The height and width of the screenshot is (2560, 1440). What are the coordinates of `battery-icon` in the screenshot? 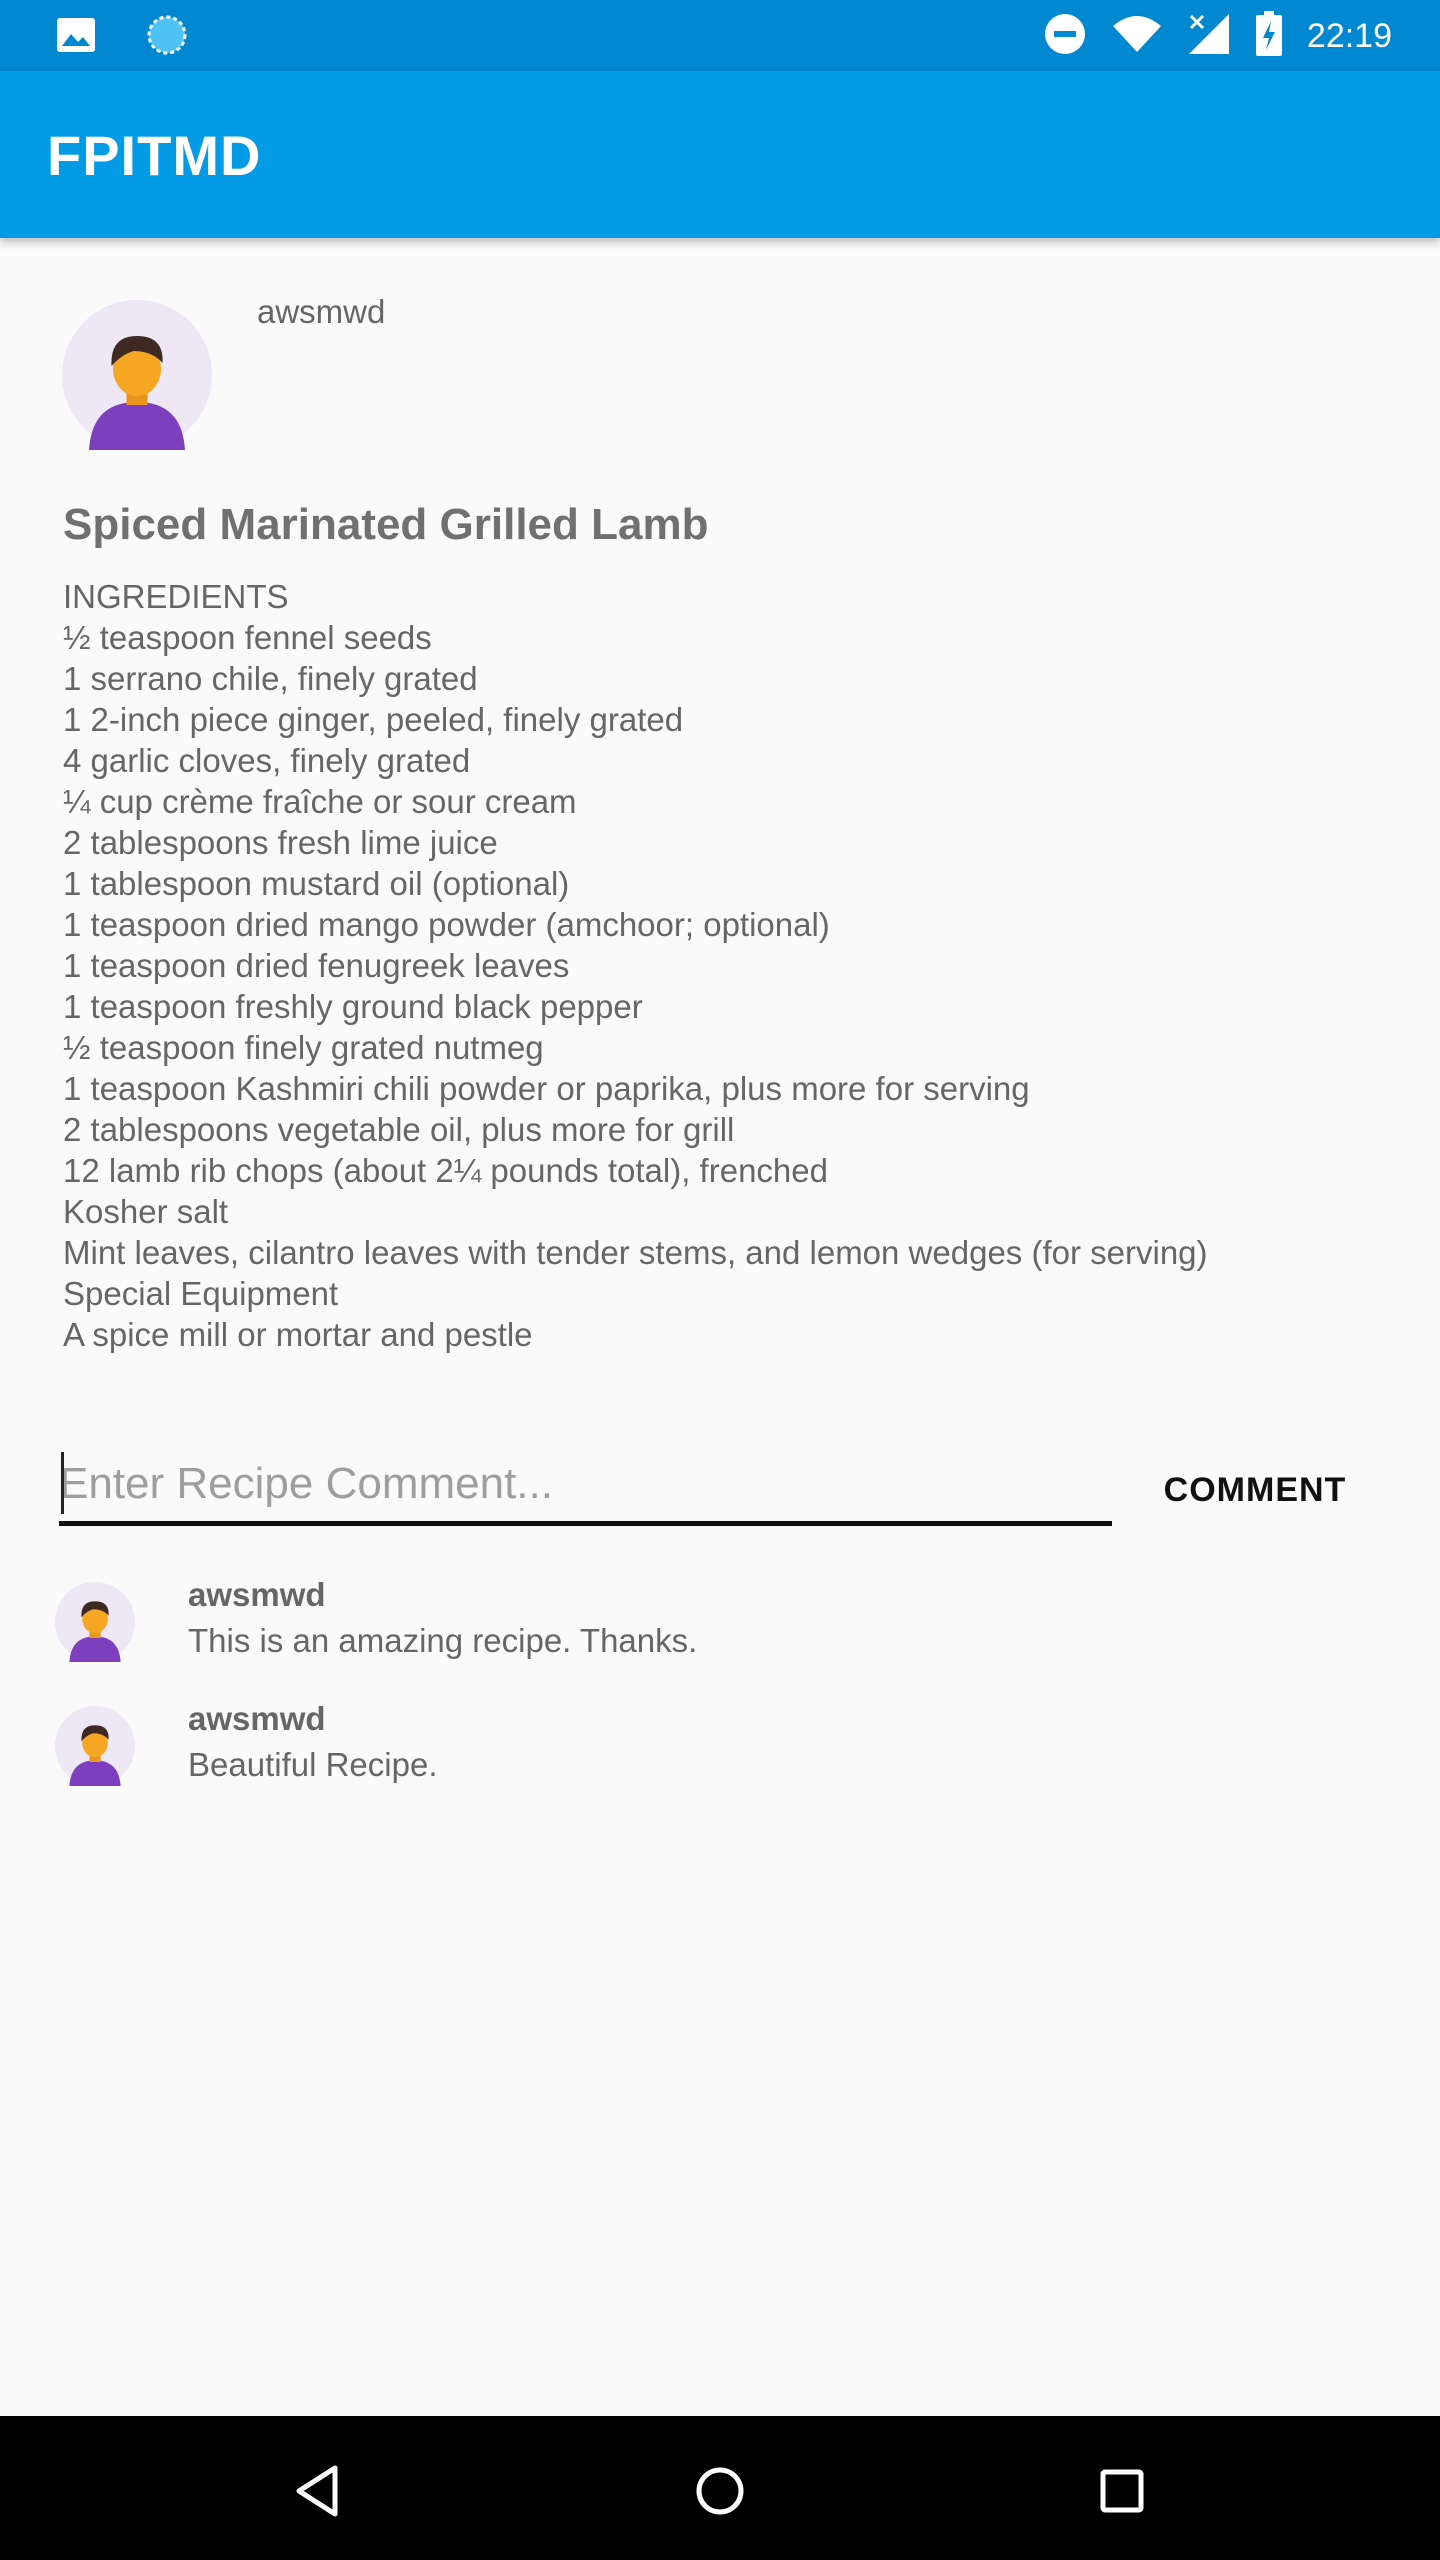 It's located at (1269, 36).